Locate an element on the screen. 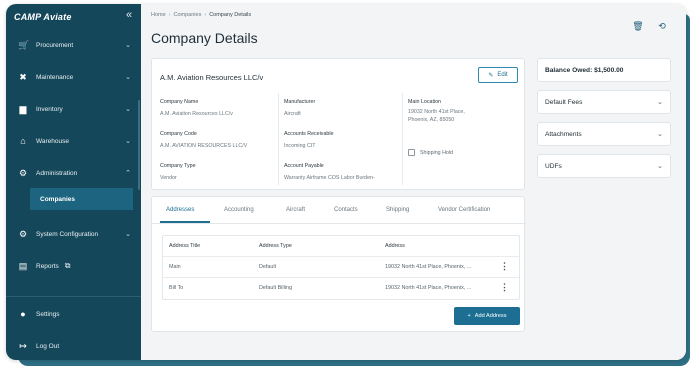  pencil-icon: ✎ is located at coordinates (491, 75).